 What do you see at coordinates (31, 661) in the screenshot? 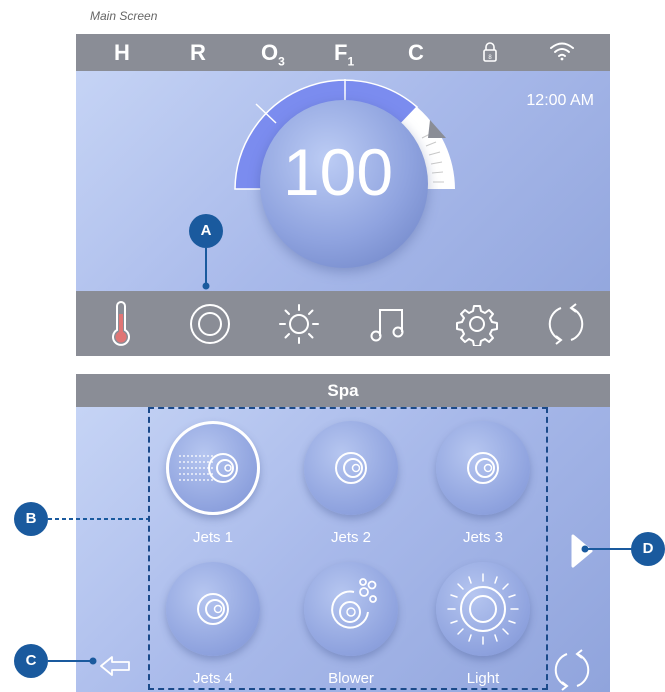
I see `callout-c: C` at bounding box center [31, 661].